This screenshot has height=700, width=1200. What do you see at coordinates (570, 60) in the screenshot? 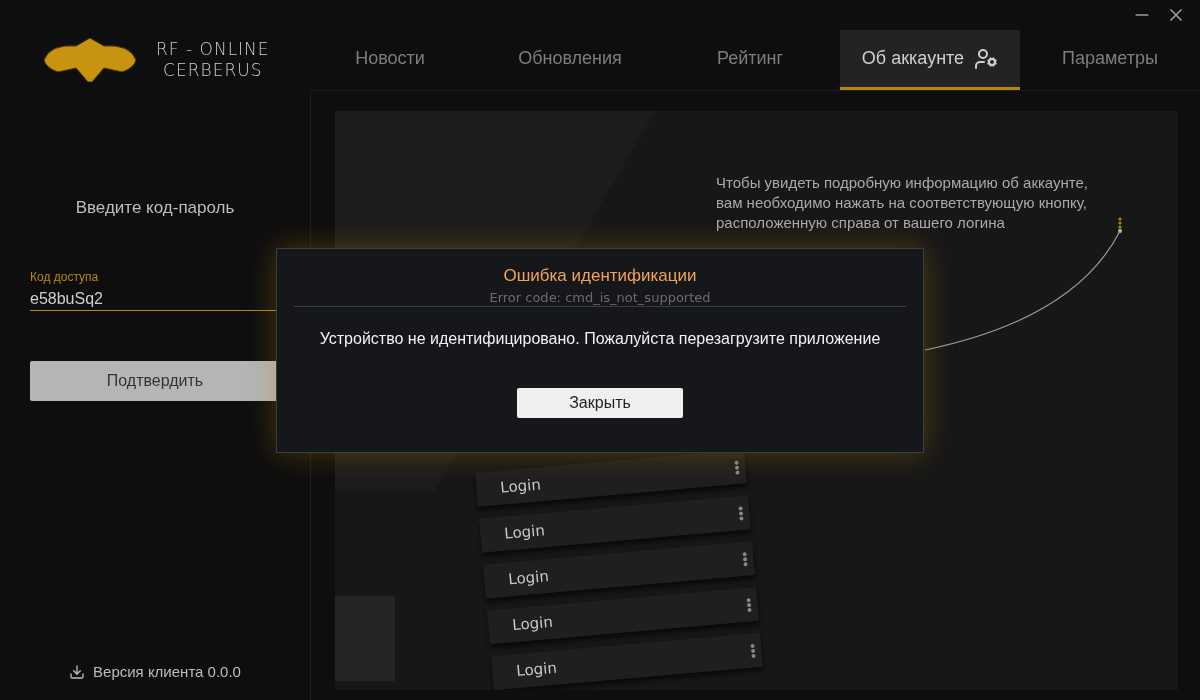
I see `nav-tab: Обновления` at bounding box center [570, 60].